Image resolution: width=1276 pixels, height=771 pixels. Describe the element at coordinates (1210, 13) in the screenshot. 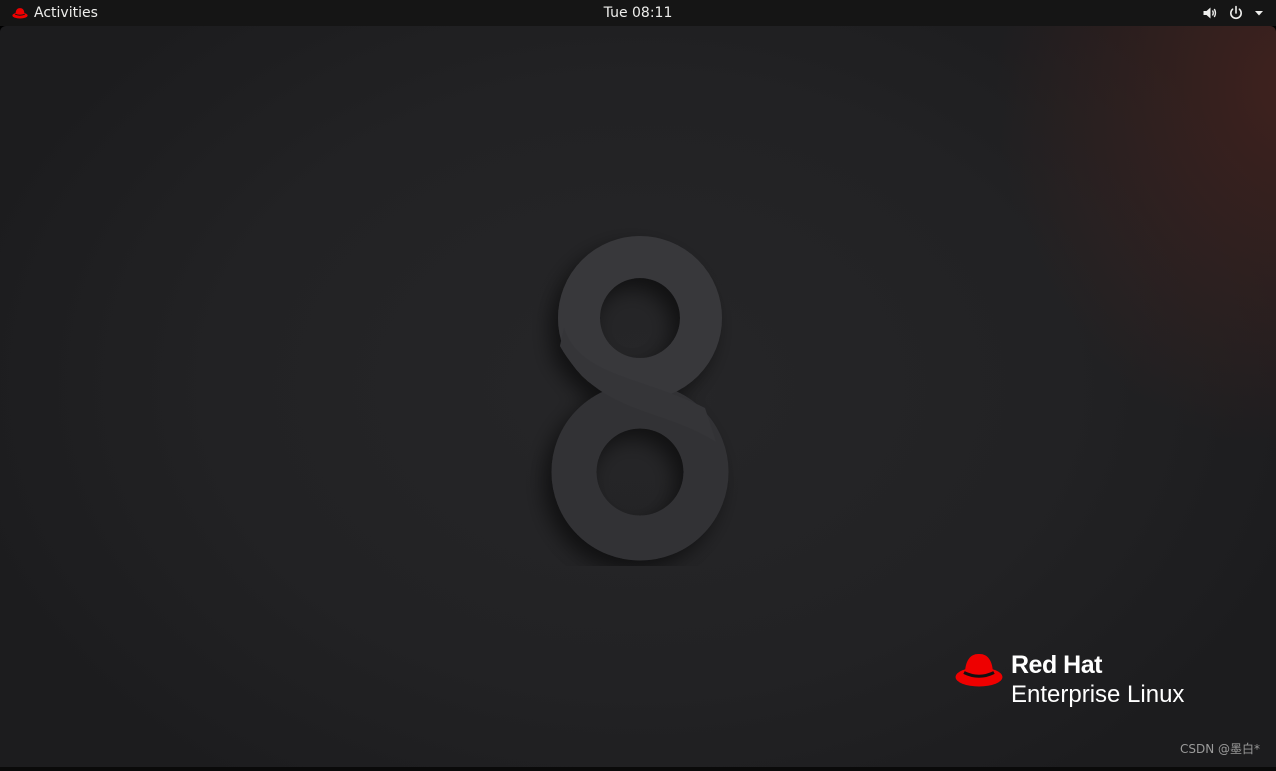

I see `volume-icon` at that location.